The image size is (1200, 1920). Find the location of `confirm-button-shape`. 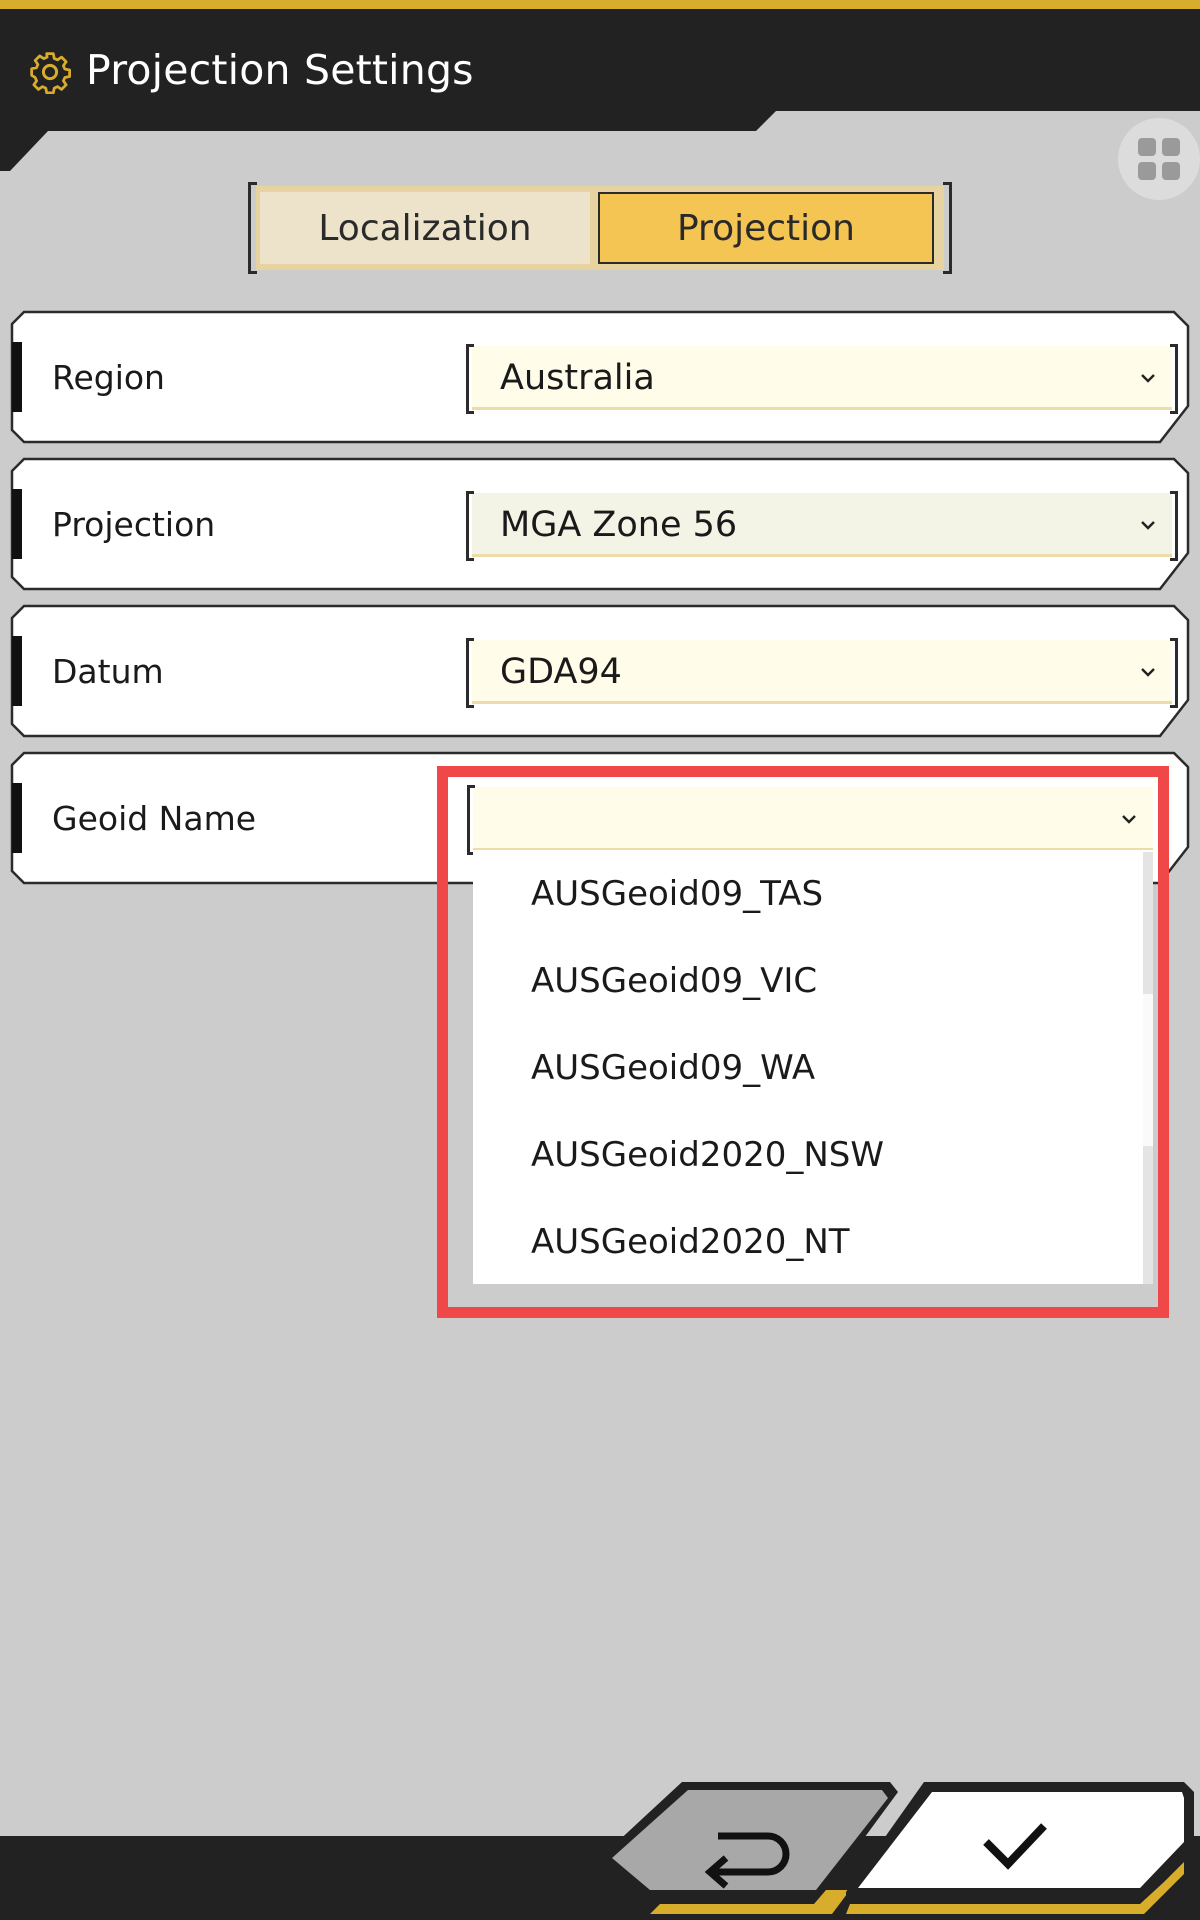

confirm-button-shape is located at coordinates (1020, 1848).